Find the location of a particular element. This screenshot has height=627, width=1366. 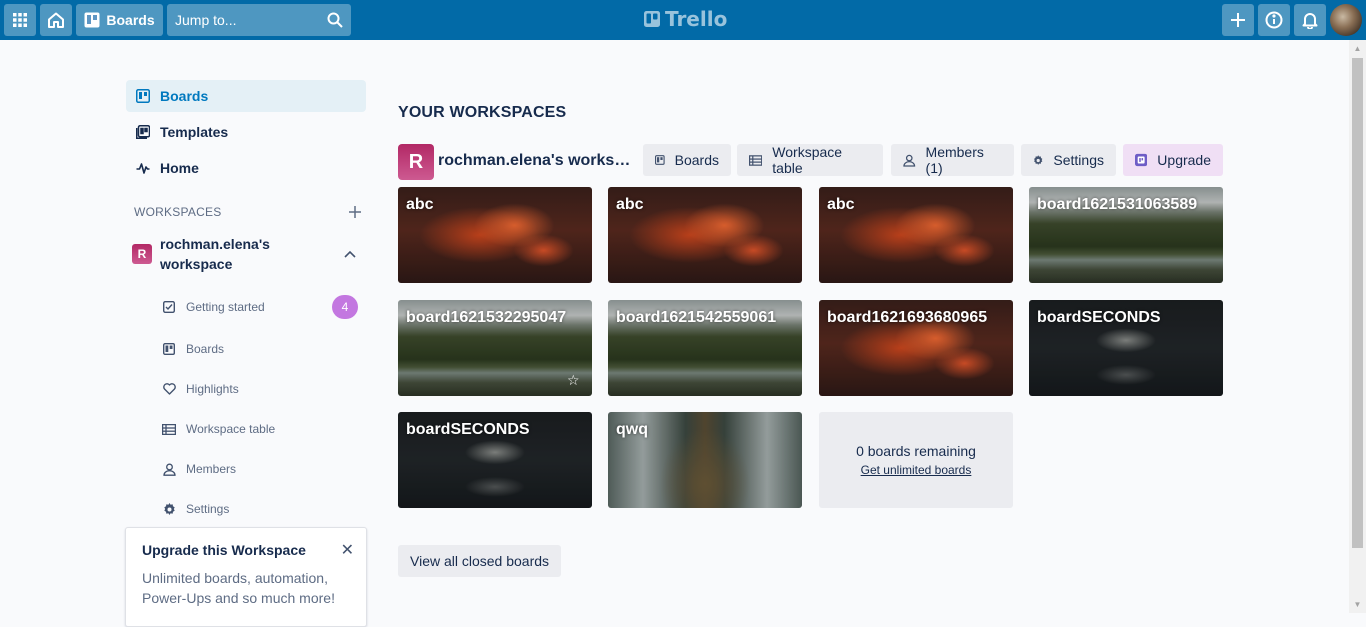

notifications-button is located at coordinates (1310, 20).